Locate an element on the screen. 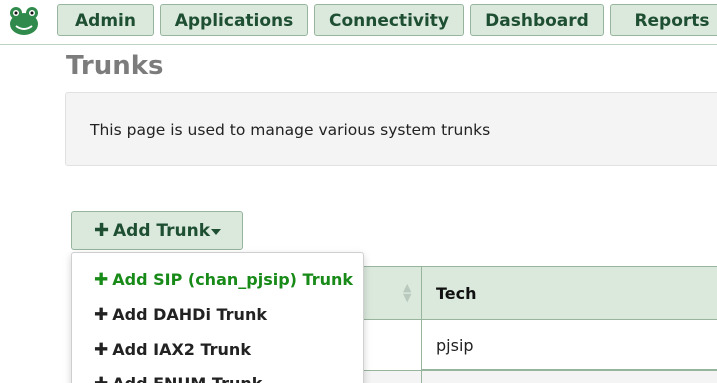 The height and width of the screenshot is (383, 717). menu-item-label: Add SIP (chan_pjsip) Trunk is located at coordinates (233, 279).